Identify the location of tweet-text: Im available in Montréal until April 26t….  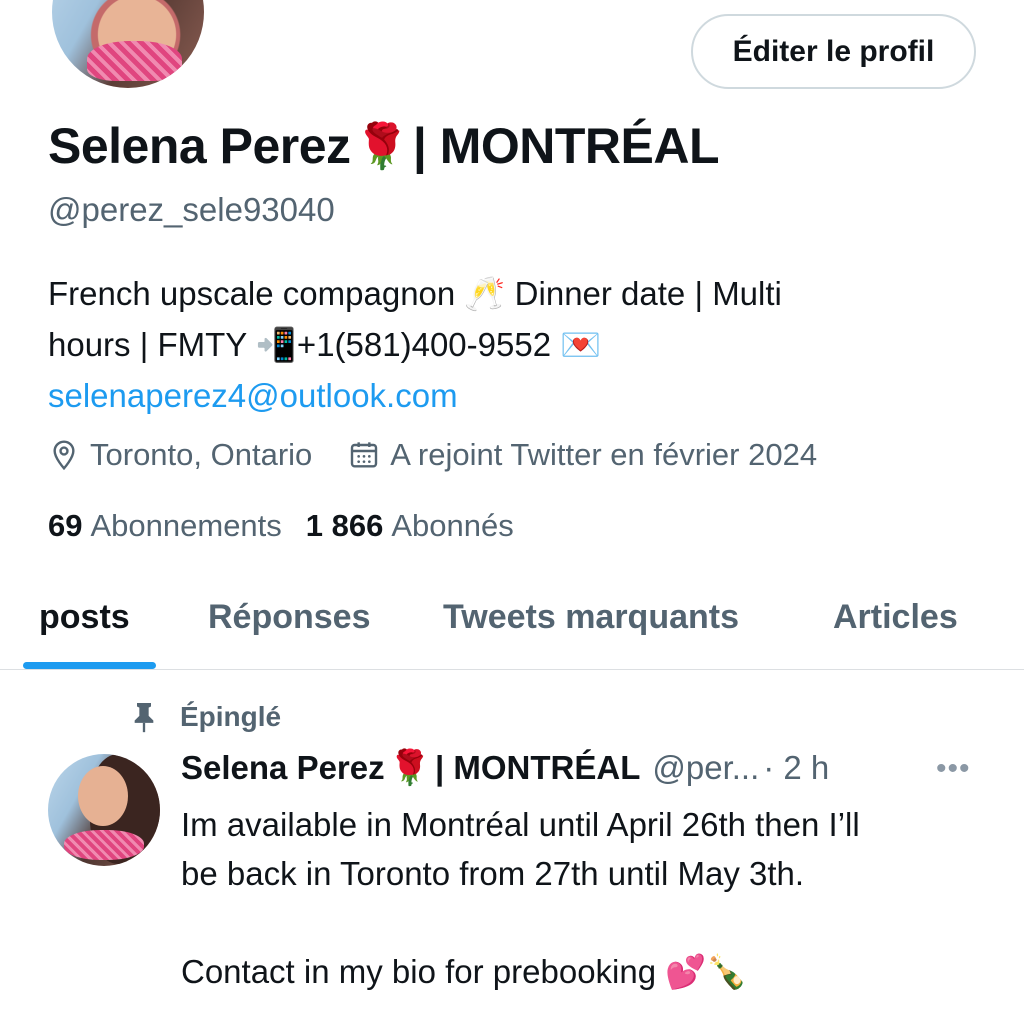
(520, 898).